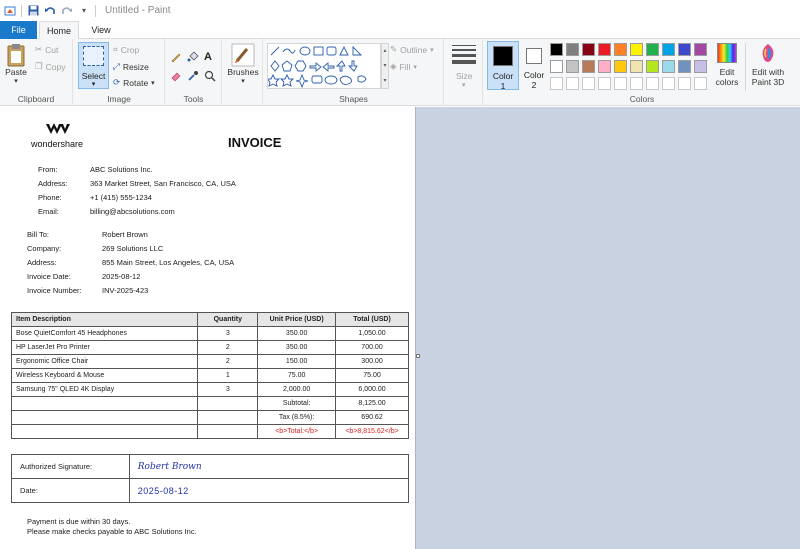 The image size is (800, 549). Describe the element at coordinates (372, 375) in the screenshot. I see `item-total: 75.00` at that location.